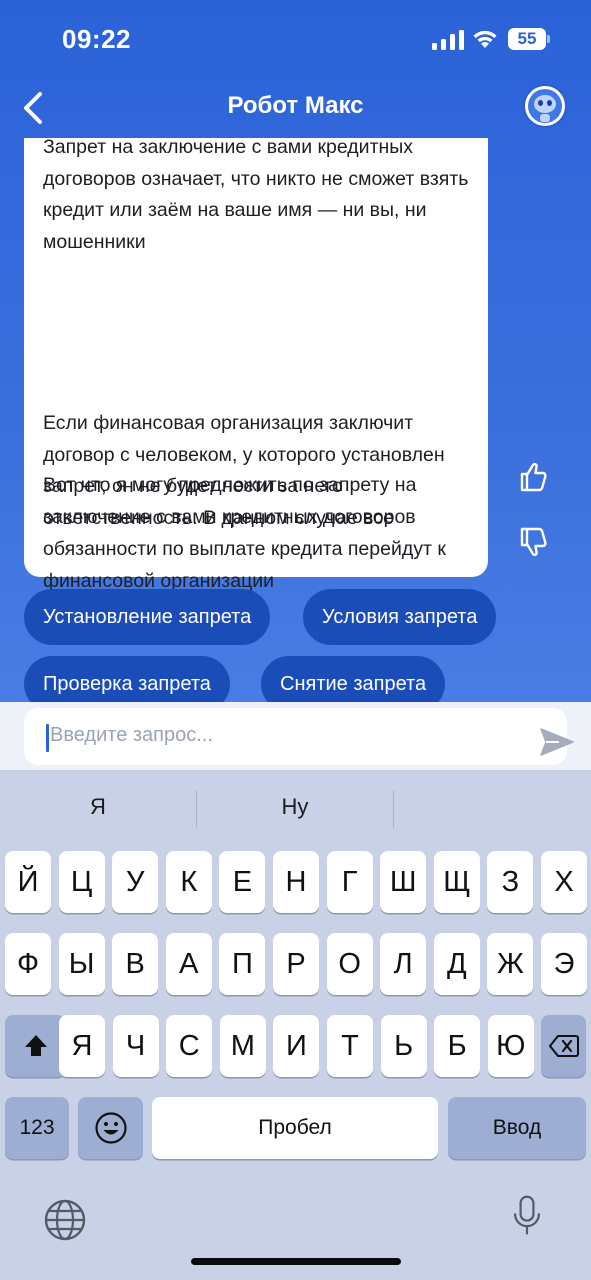 This screenshot has height=1280, width=591. I want to click on quick-reply-remove-ban: Снятие запрета, so click(353, 679).